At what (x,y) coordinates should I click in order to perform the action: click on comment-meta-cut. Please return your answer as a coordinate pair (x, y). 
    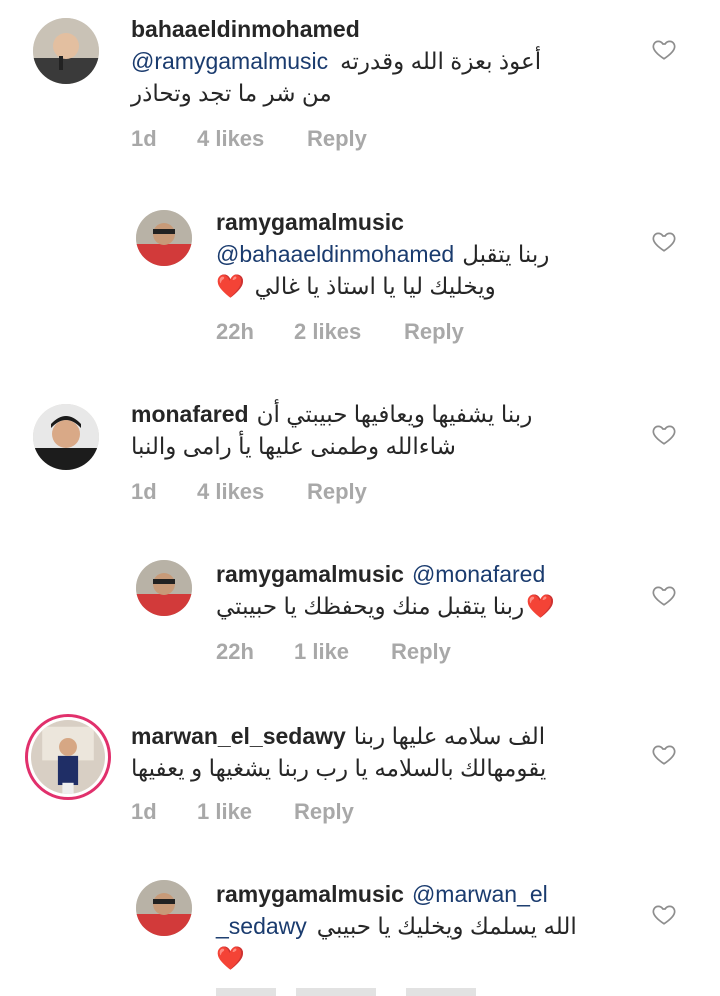
    Looking at the image, I should click on (346, 992).